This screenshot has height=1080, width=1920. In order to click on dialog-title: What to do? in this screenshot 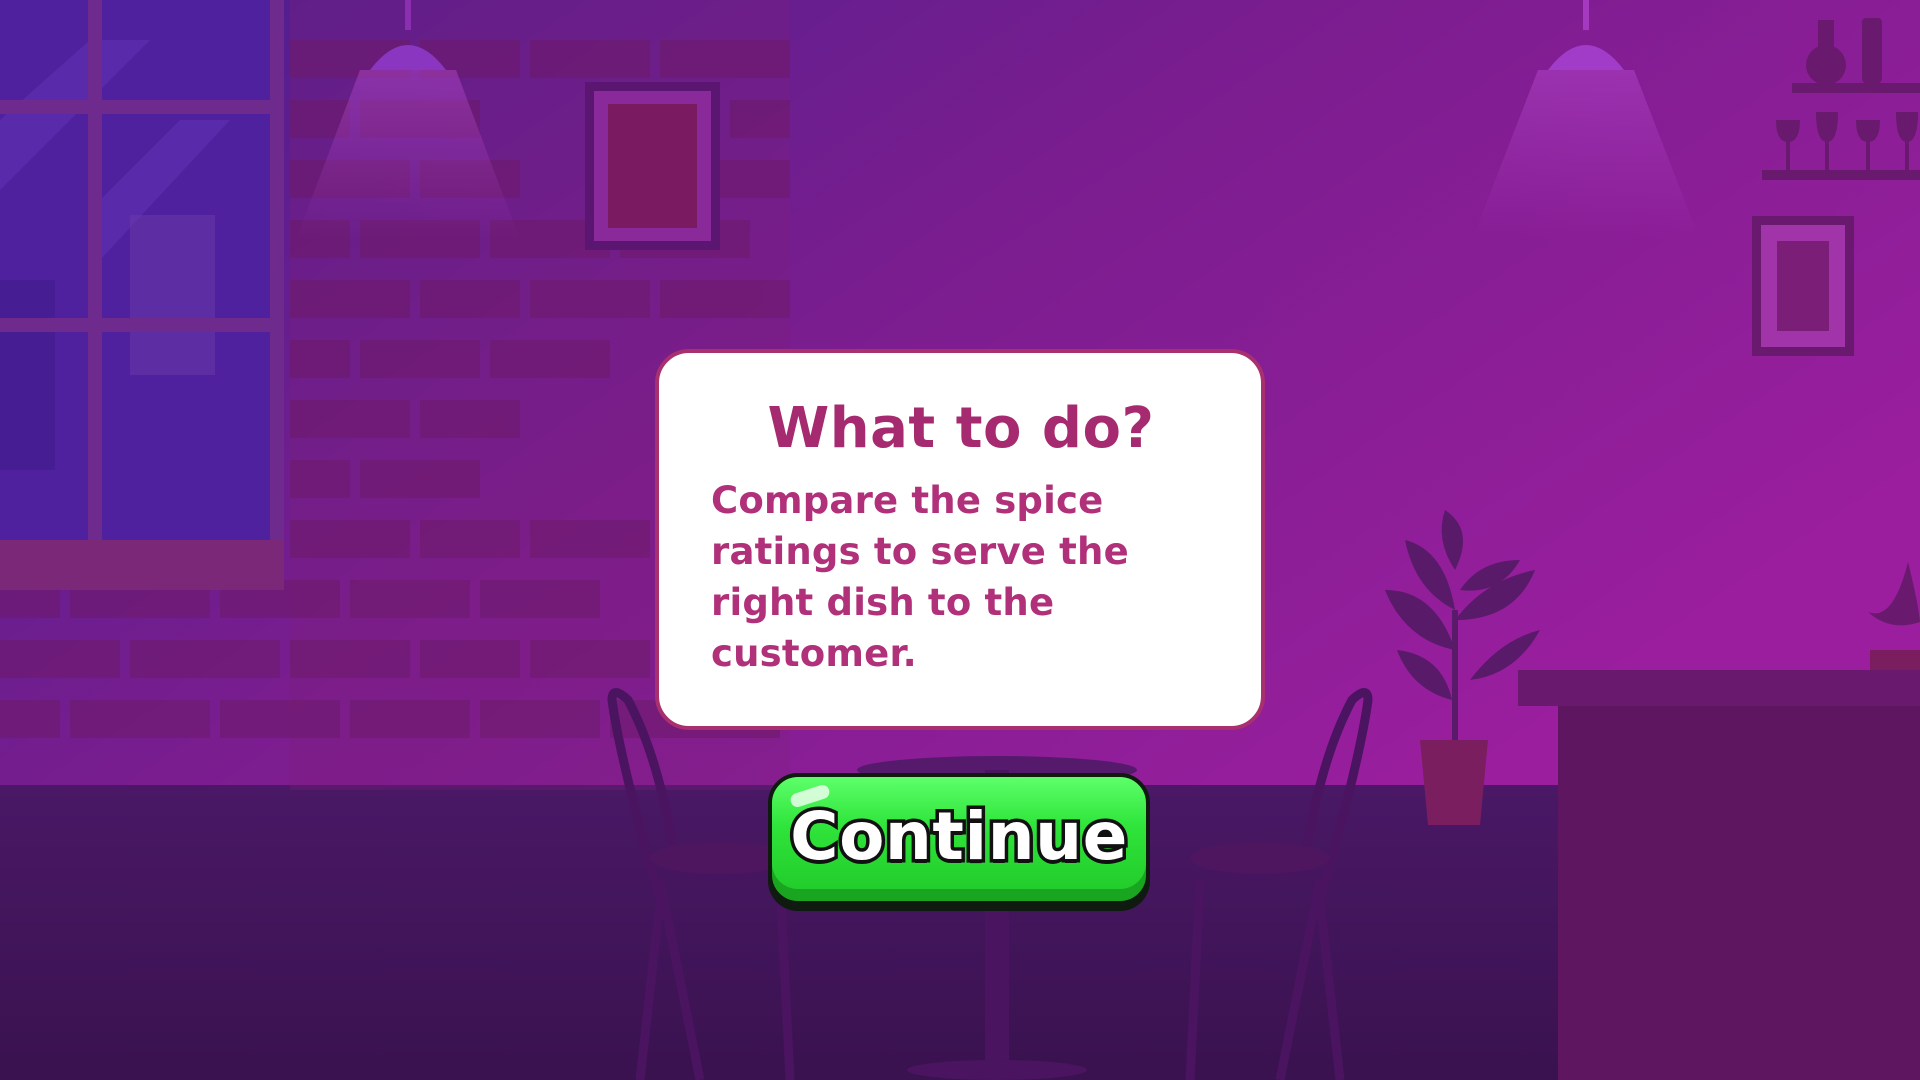, I will do `click(961, 428)`.